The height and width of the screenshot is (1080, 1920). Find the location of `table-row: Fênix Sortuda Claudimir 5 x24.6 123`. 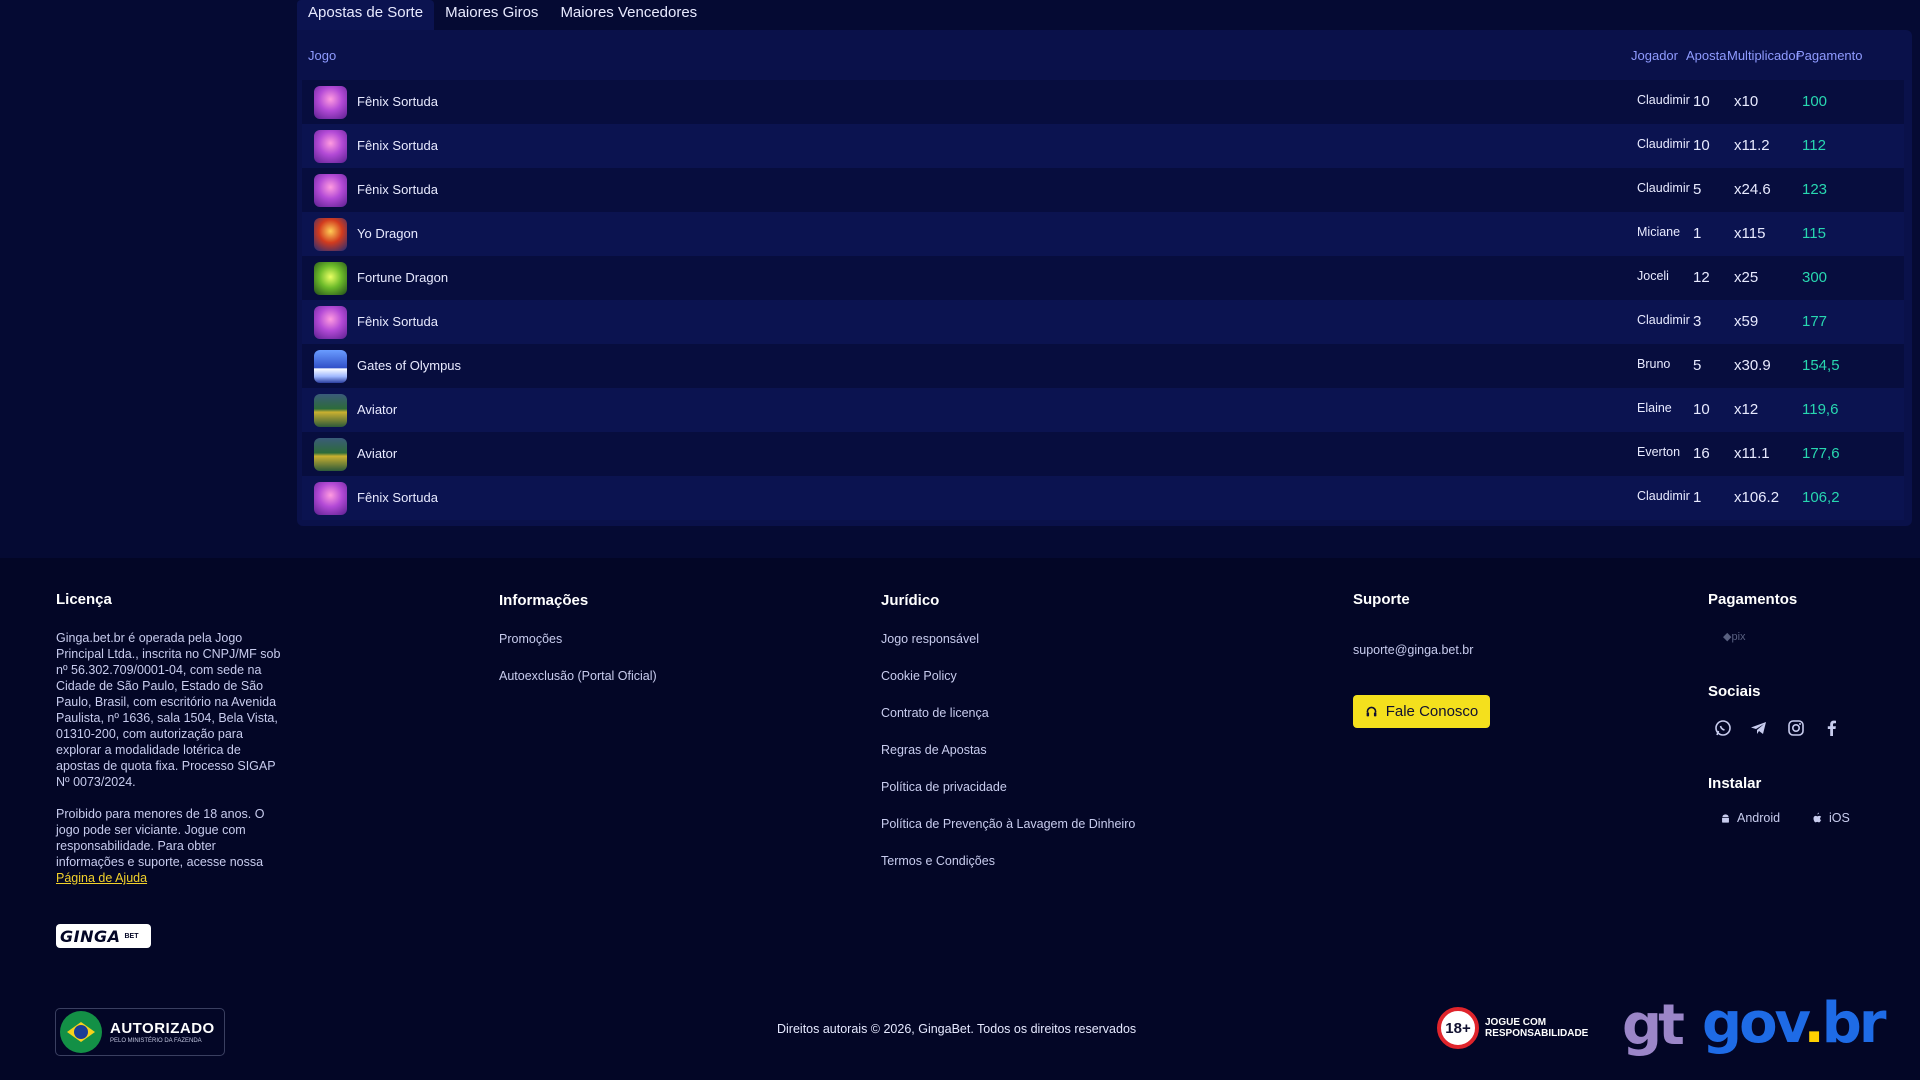

table-row: Fênix Sortuda Claudimir 5 x24.6 123 is located at coordinates (1103, 190).